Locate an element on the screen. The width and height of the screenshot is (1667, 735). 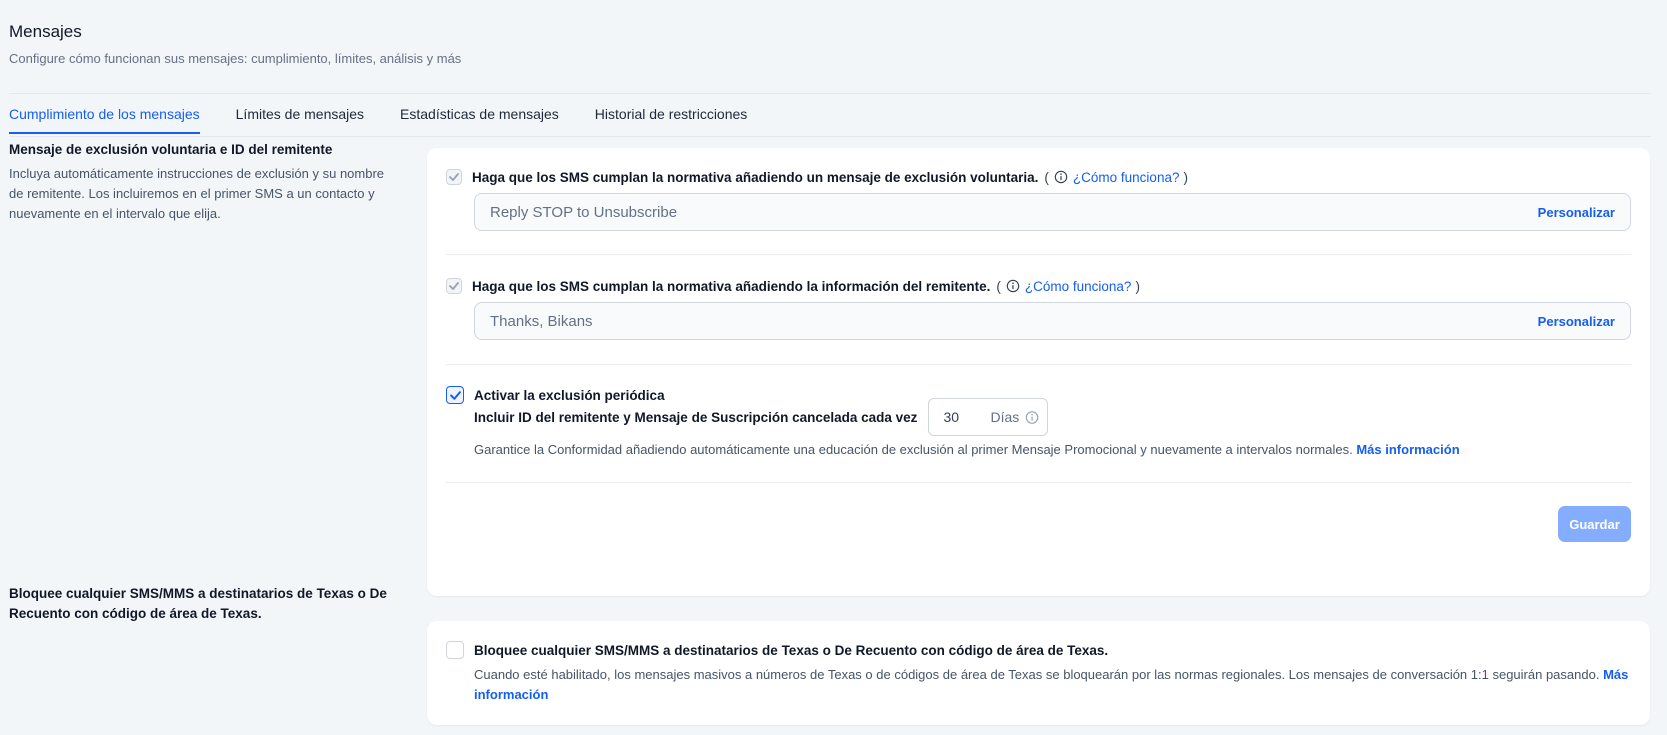
interval-input: 30 Días is located at coordinates (988, 417).